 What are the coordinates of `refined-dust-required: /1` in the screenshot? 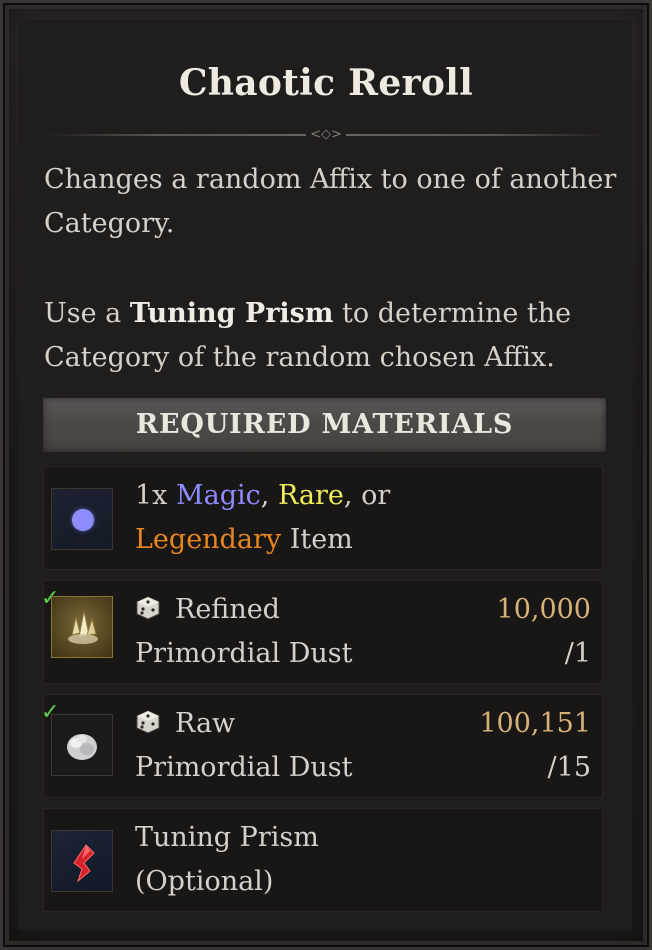 It's located at (577, 653).